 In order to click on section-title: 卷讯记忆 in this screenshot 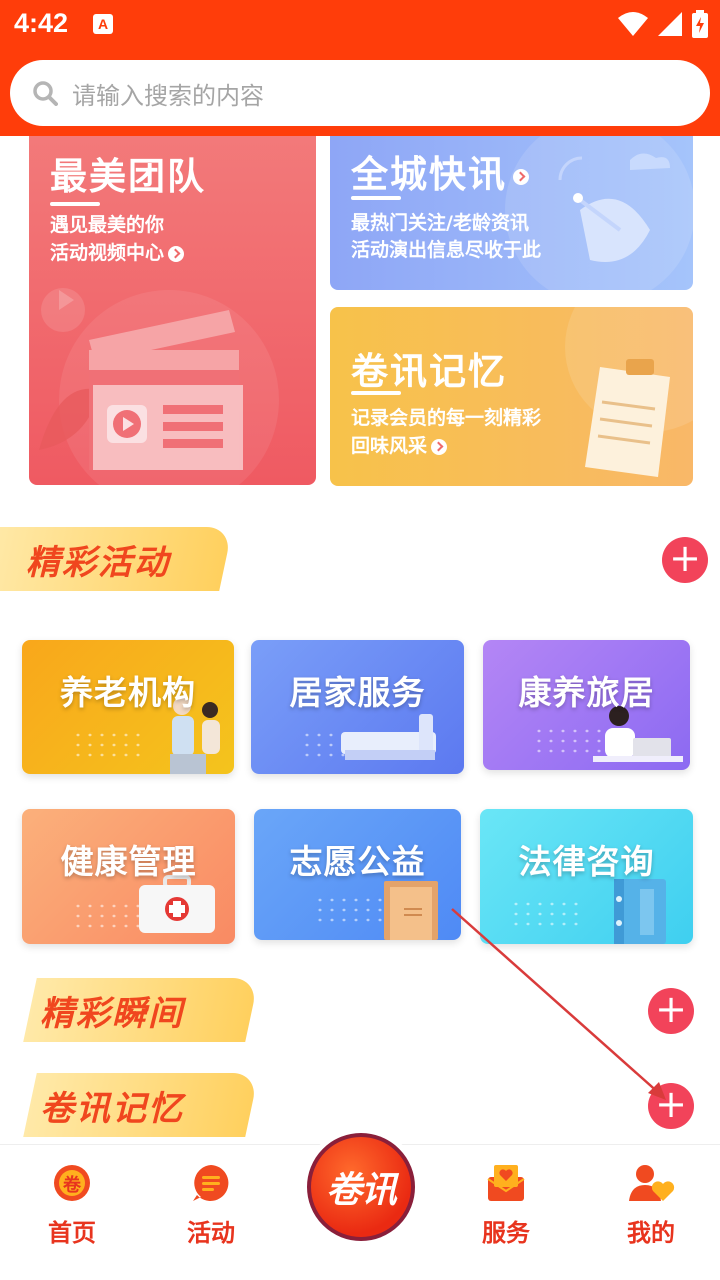, I will do `click(112, 1109)`.